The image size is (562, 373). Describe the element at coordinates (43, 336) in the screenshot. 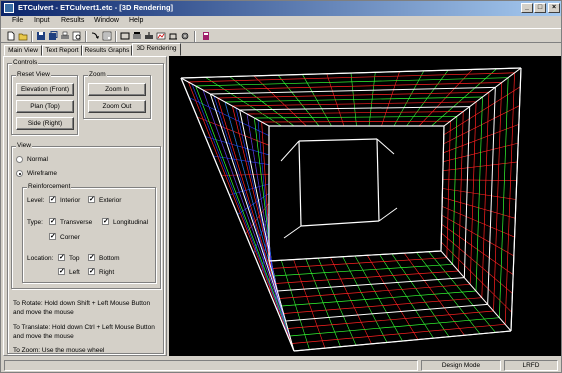

I see `translate-help-line2: and move the mouse` at that location.